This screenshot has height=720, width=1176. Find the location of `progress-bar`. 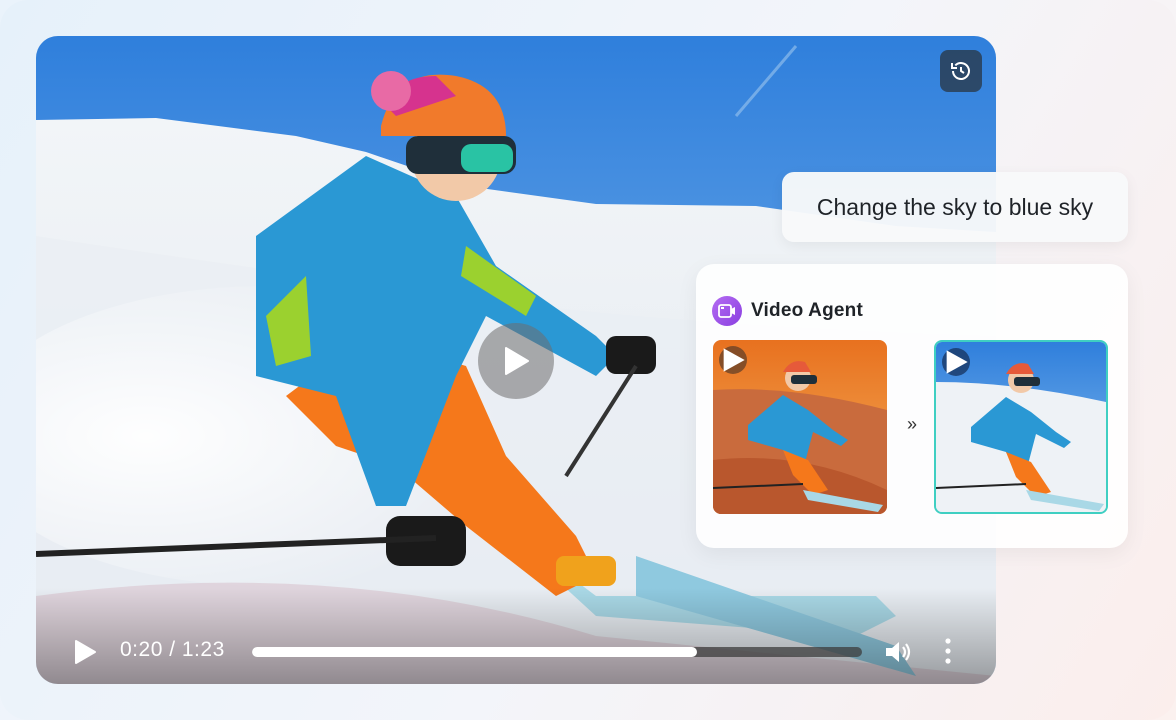

progress-bar is located at coordinates (557, 652).